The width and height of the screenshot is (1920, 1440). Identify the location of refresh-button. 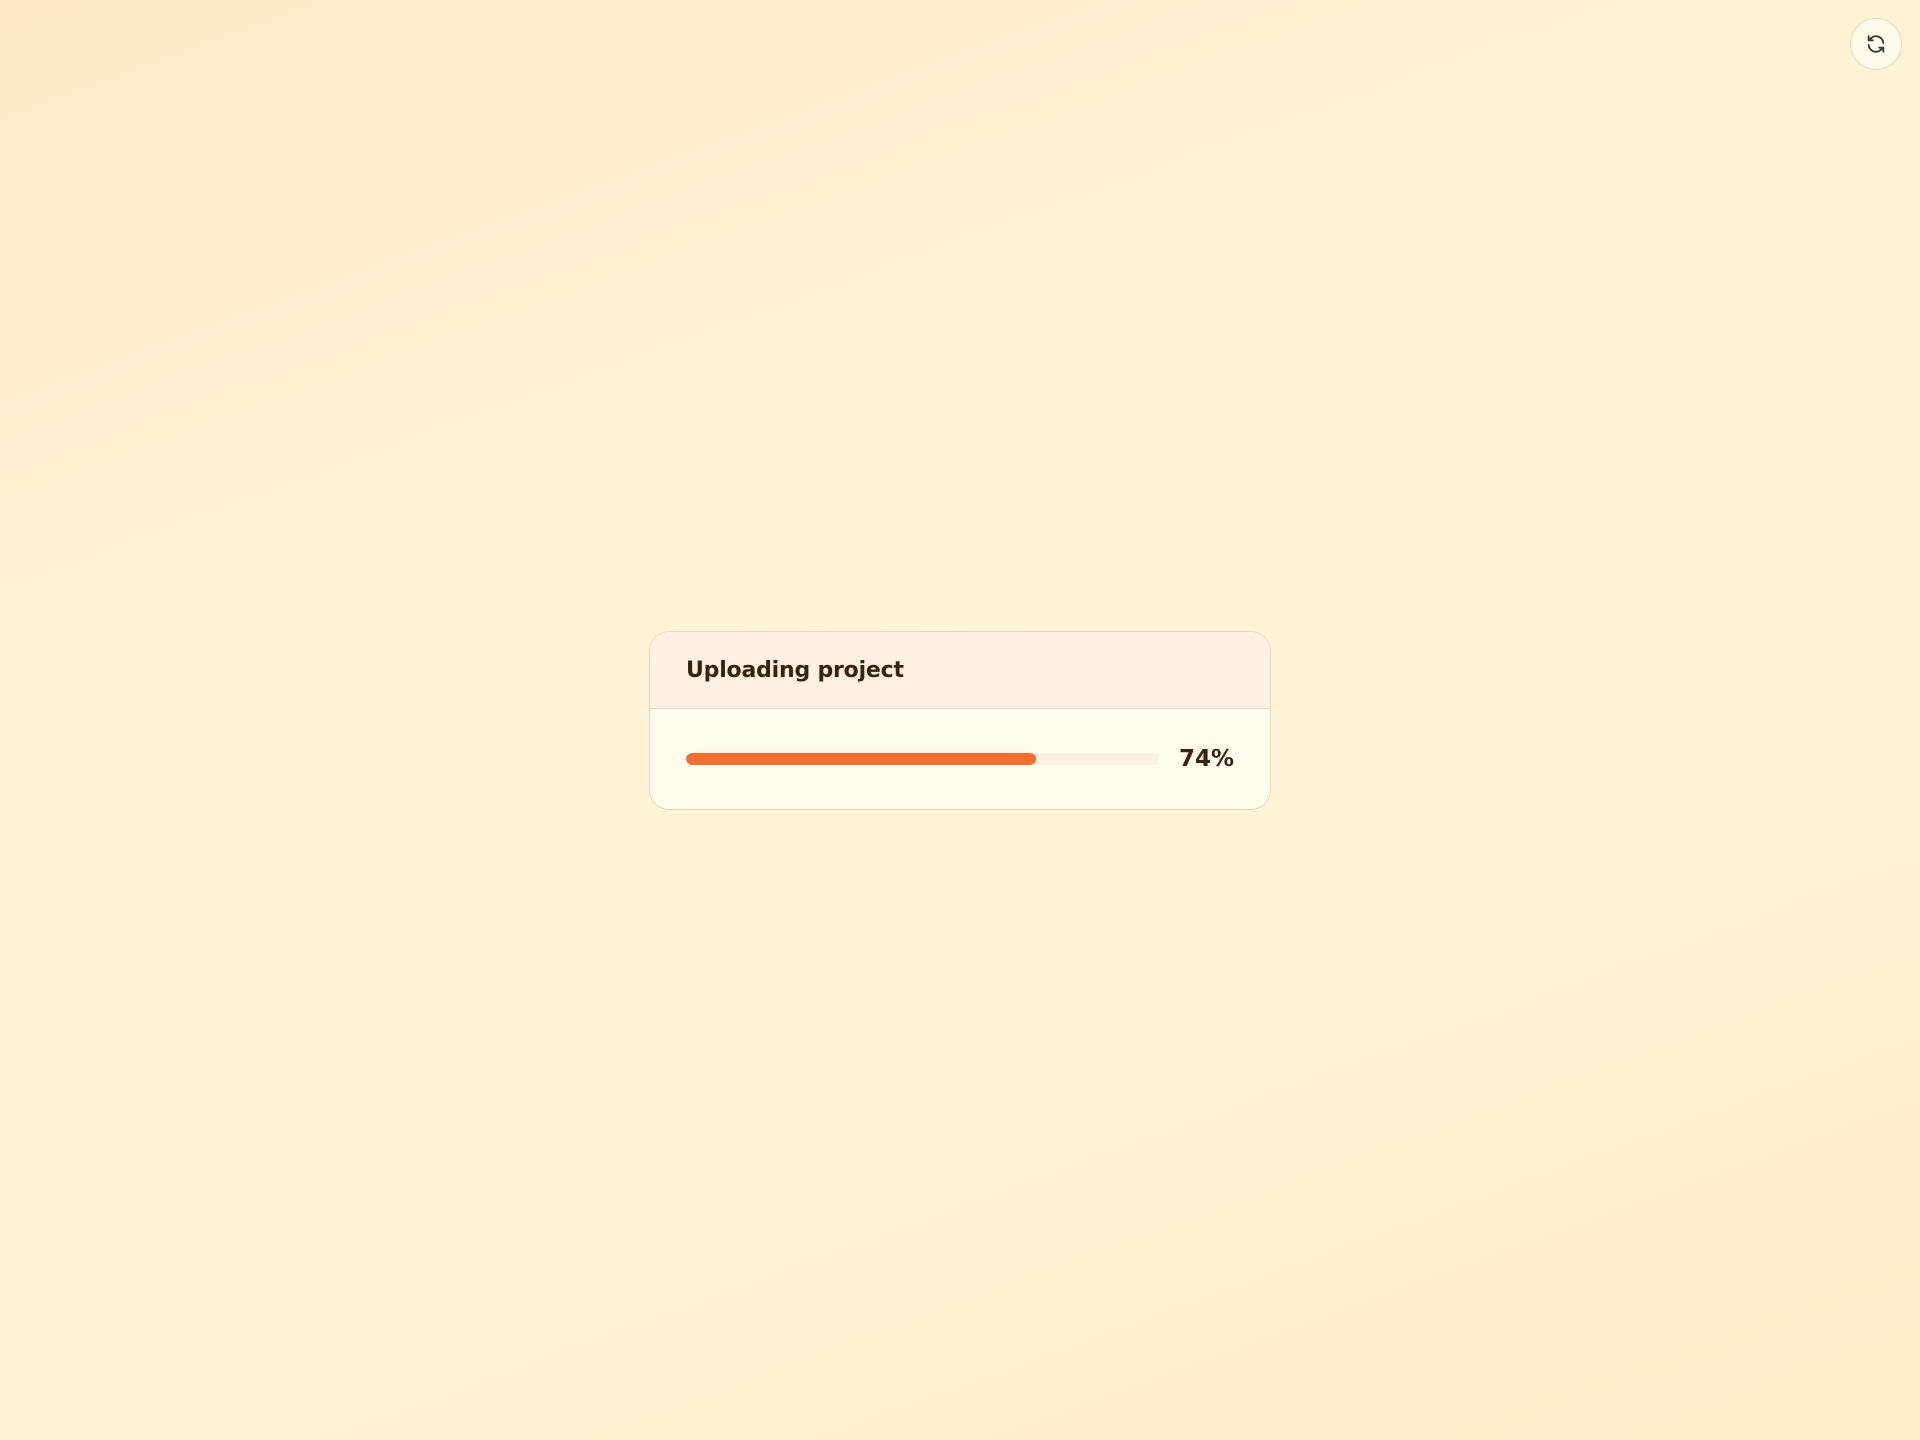
(1876, 44).